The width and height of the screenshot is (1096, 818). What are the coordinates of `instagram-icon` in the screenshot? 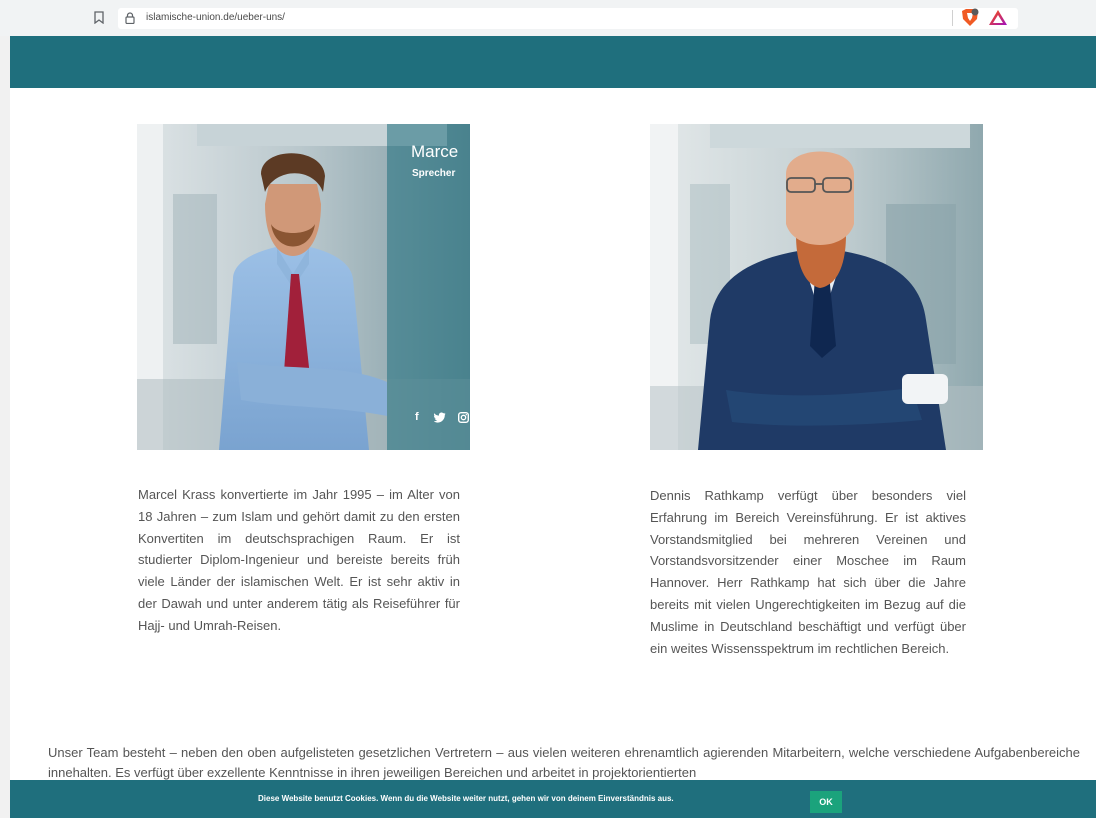 It's located at (463, 417).